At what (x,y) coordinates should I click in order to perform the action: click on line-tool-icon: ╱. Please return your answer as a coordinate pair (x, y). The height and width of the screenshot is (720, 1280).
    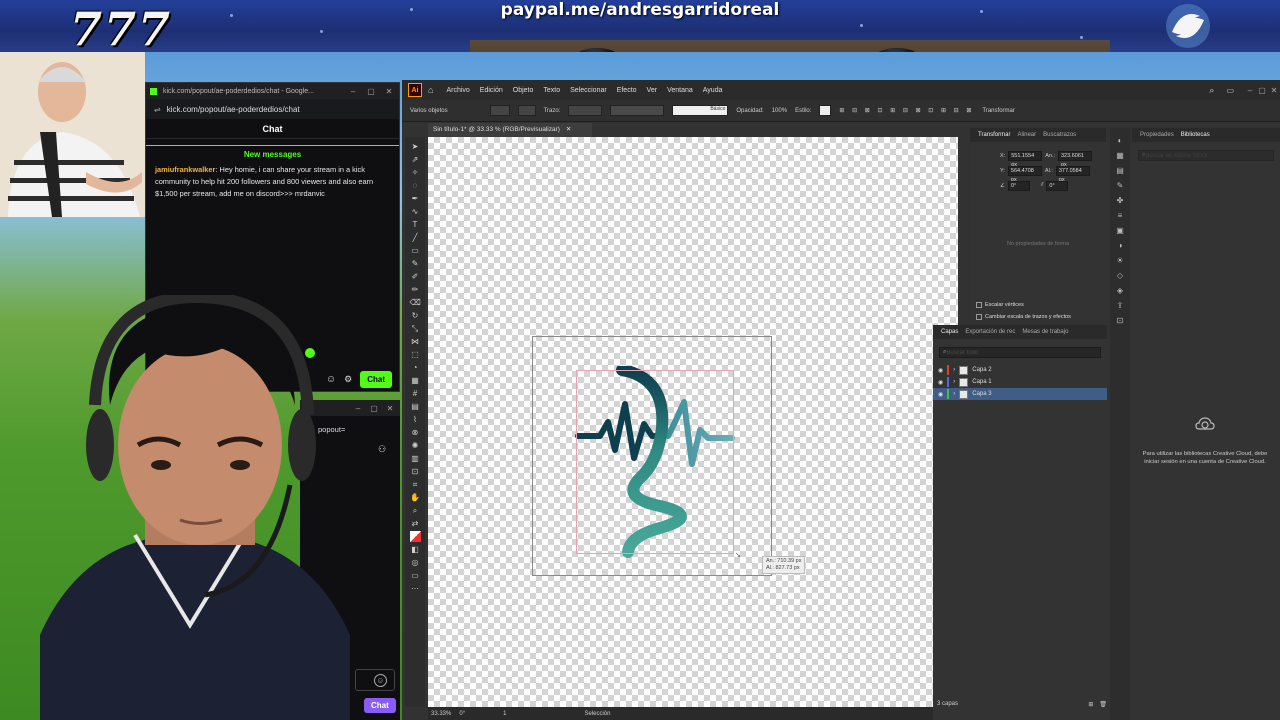
    Looking at the image, I should click on (415, 237).